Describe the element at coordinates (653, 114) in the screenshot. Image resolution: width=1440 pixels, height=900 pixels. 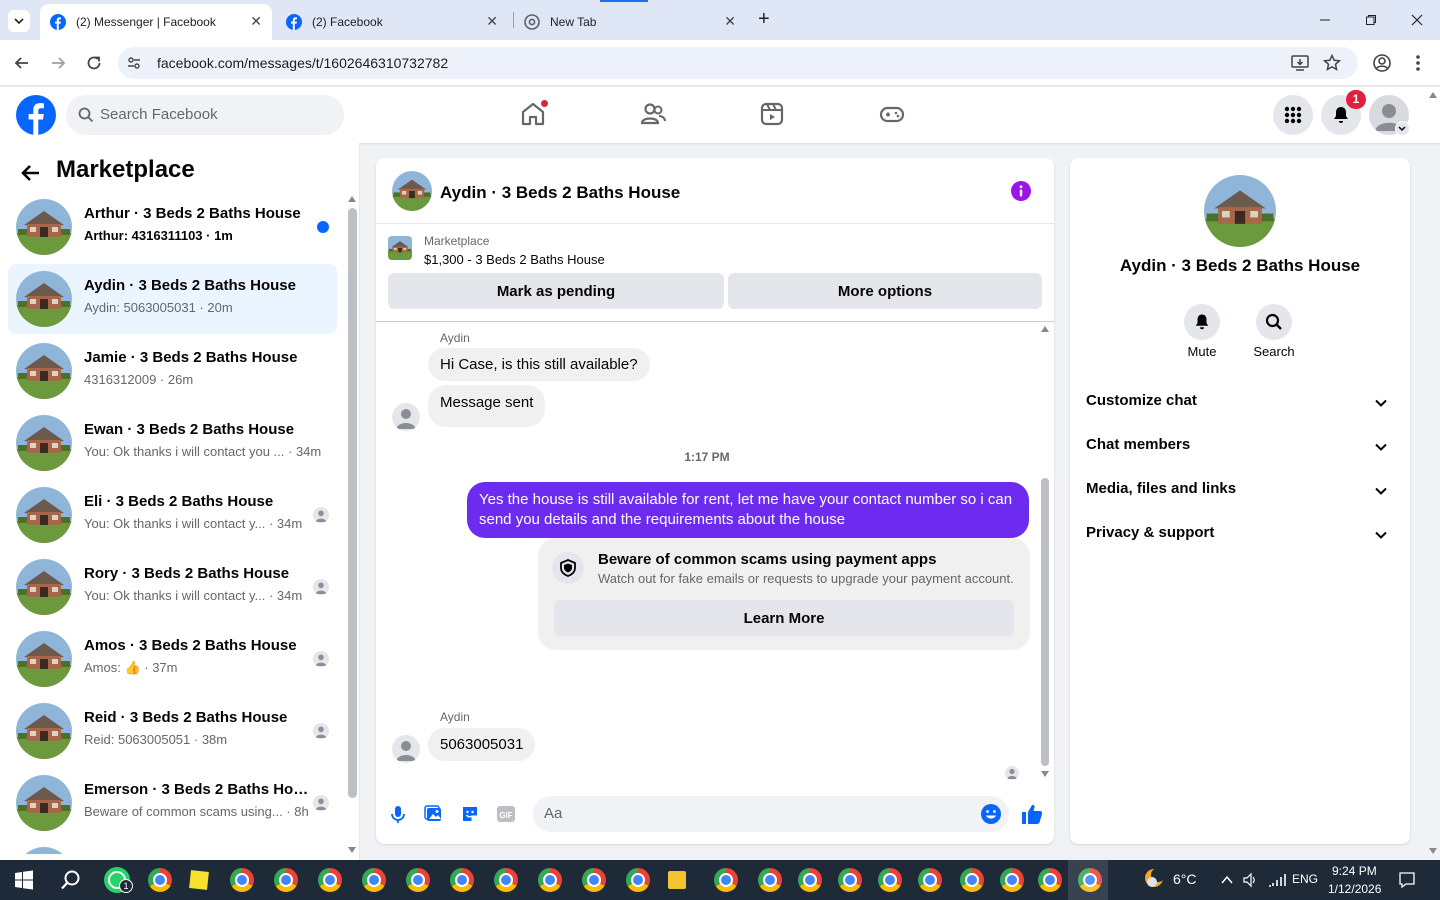
I see `friends-icon` at that location.